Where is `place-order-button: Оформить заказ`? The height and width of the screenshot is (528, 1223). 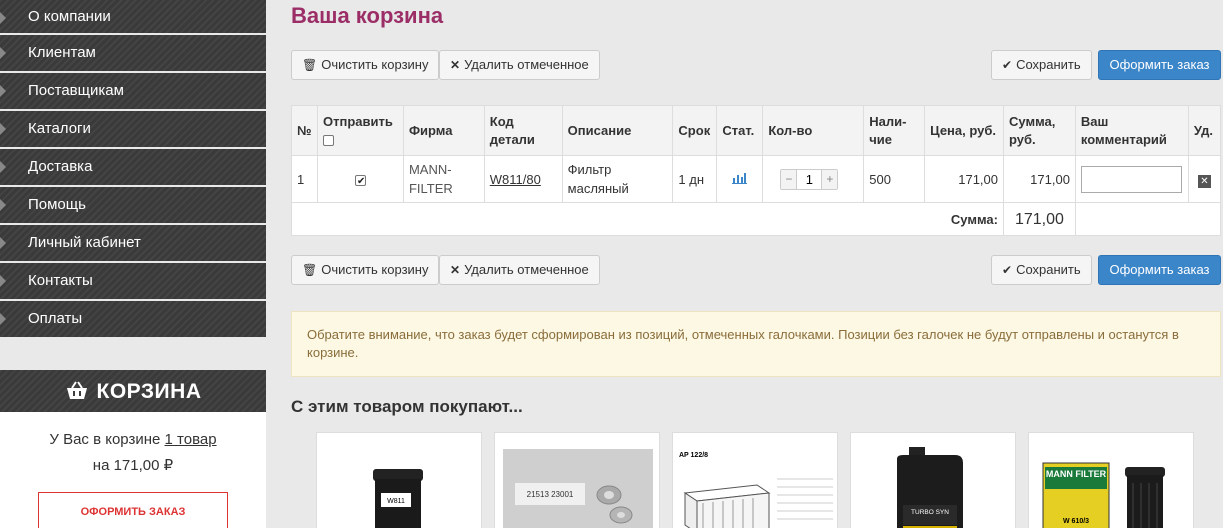 place-order-button: Оформить заказ is located at coordinates (1159, 65).